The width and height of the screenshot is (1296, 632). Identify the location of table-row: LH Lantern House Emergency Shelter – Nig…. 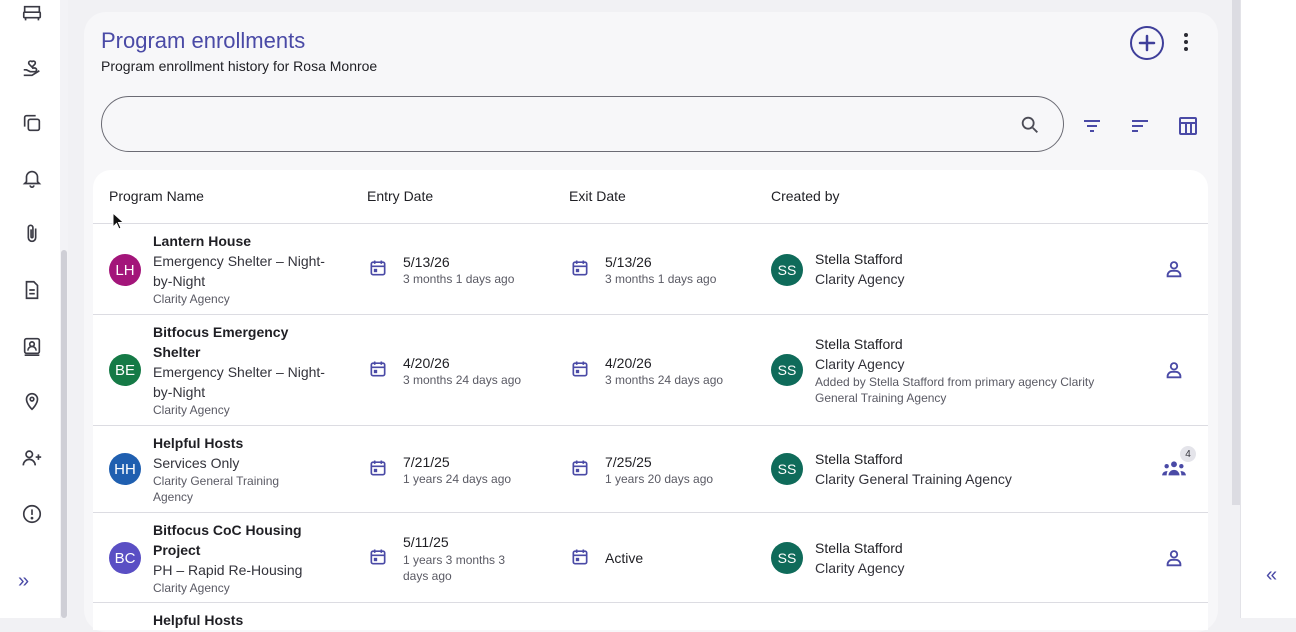
(650, 269).